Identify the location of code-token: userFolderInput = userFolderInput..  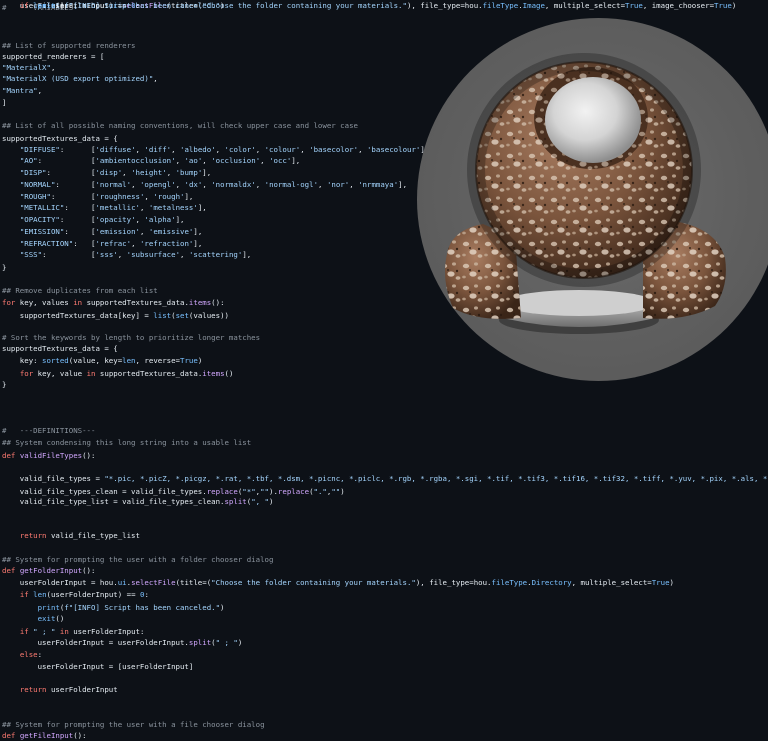
(95, 642).